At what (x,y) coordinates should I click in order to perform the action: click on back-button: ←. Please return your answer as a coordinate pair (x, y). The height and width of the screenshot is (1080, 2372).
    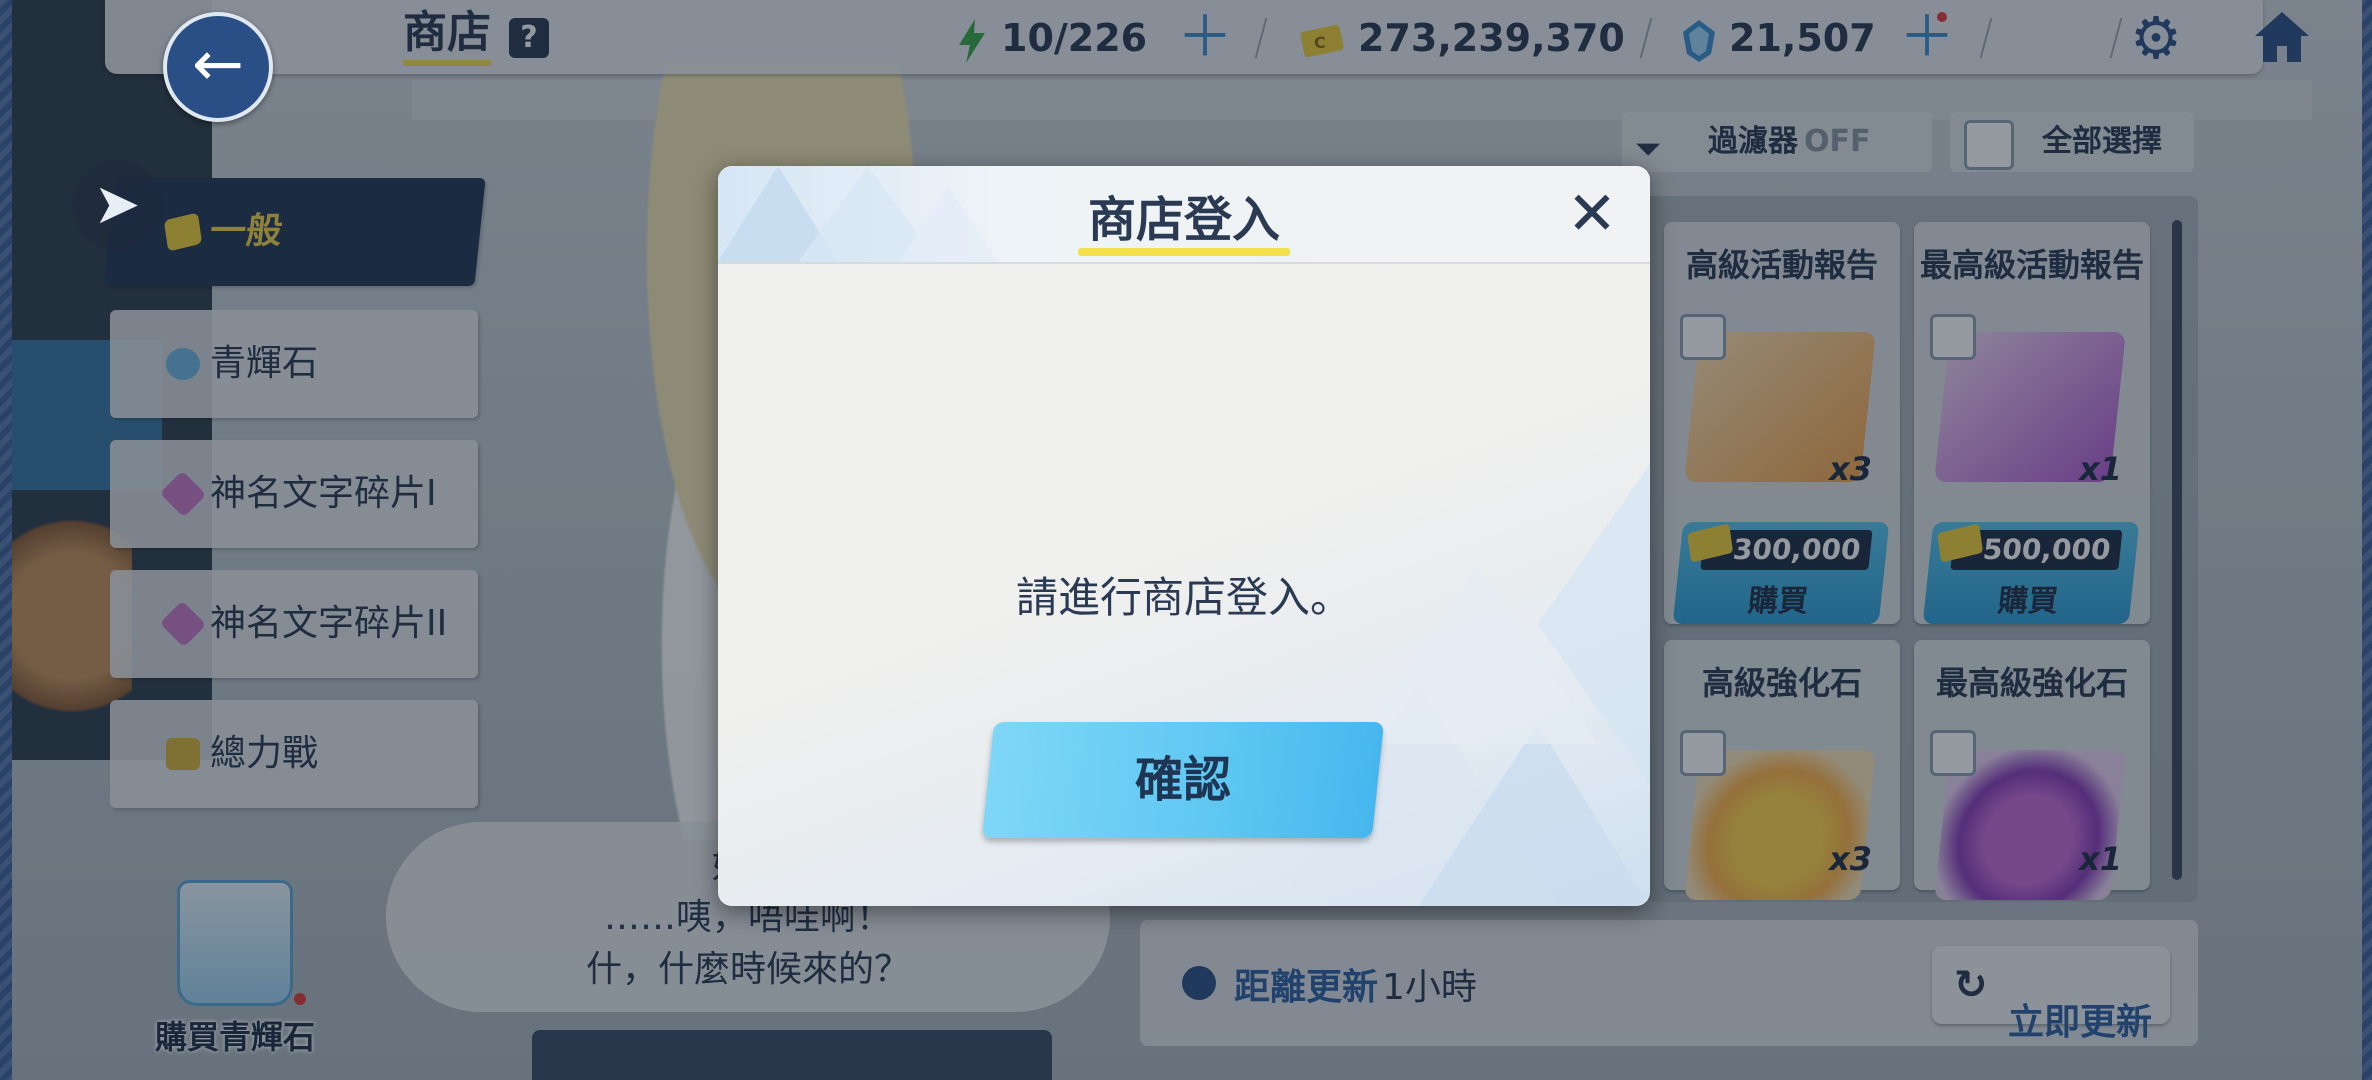
    Looking at the image, I should click on (218, 67).